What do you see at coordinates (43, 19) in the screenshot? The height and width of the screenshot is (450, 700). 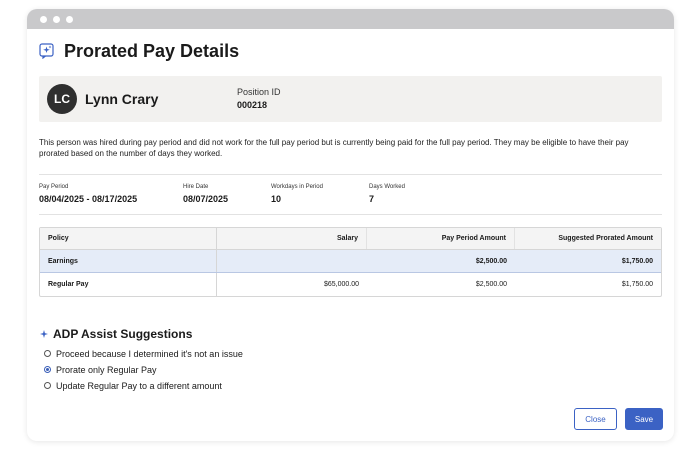 I see `window-close-dot` at bounding box center [43, 19].